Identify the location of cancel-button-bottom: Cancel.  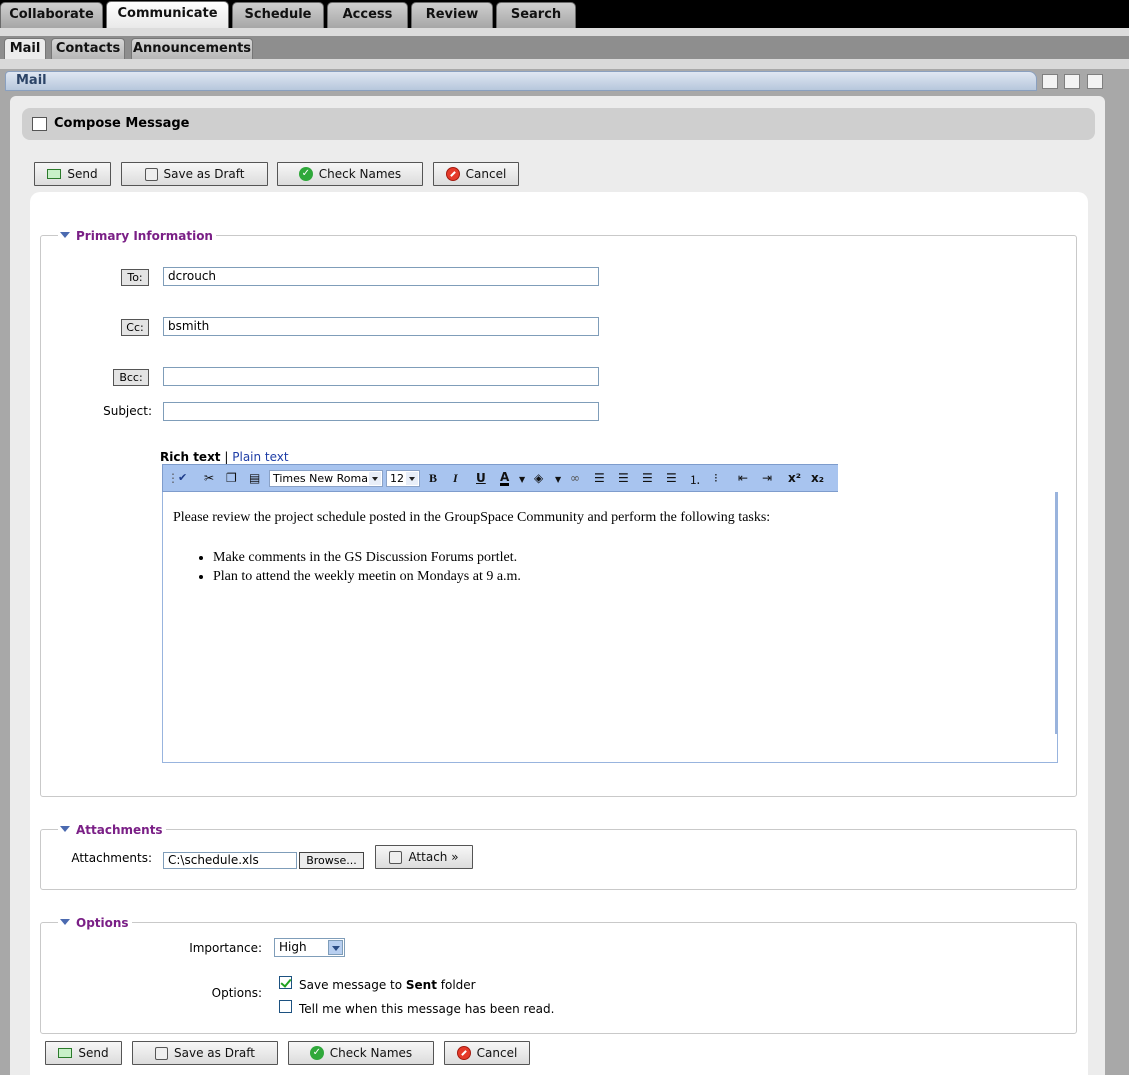
(487, 1053).